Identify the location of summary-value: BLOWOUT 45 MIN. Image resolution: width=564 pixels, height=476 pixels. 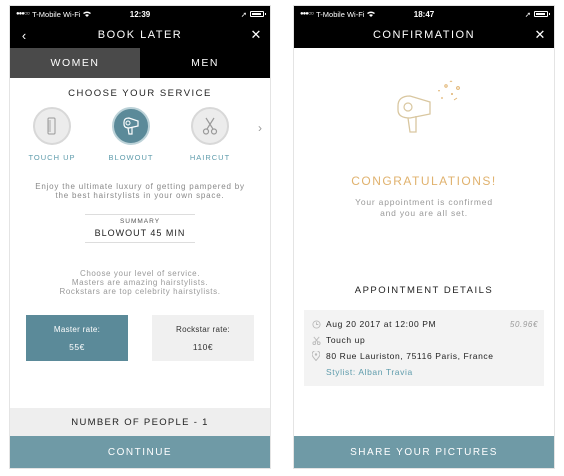
(140, 233).